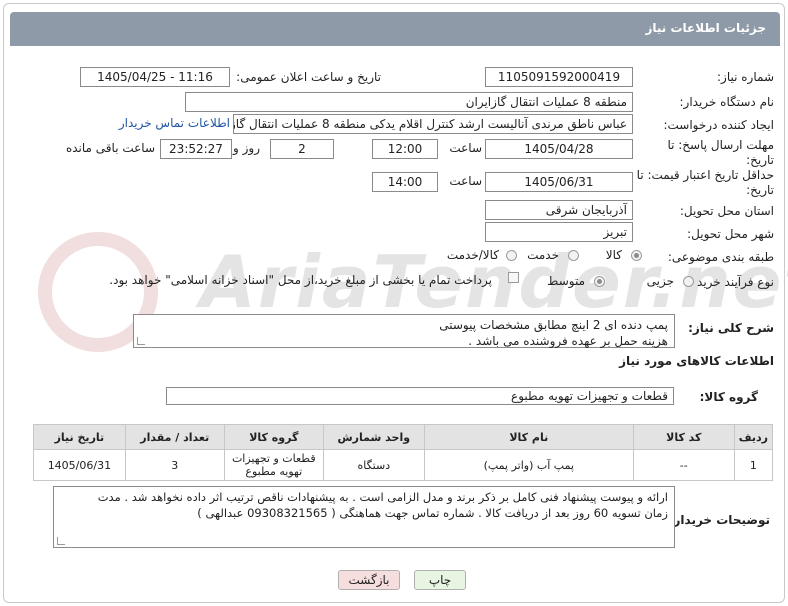 The width and height of the screenshot is (788, 606). Describe the element at coordinates (405, 149) in the screenshot. I see `reply-time-field: 12:00` at that location.